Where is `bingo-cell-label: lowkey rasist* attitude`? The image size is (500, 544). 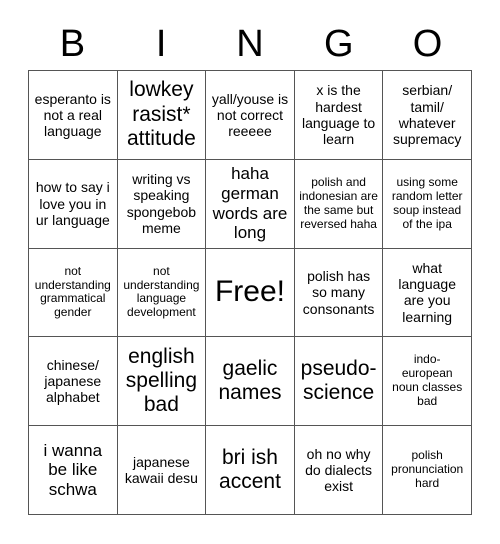 bingo-cell-label: lowkey rasist* attitude is located at coordinates (161, 114).